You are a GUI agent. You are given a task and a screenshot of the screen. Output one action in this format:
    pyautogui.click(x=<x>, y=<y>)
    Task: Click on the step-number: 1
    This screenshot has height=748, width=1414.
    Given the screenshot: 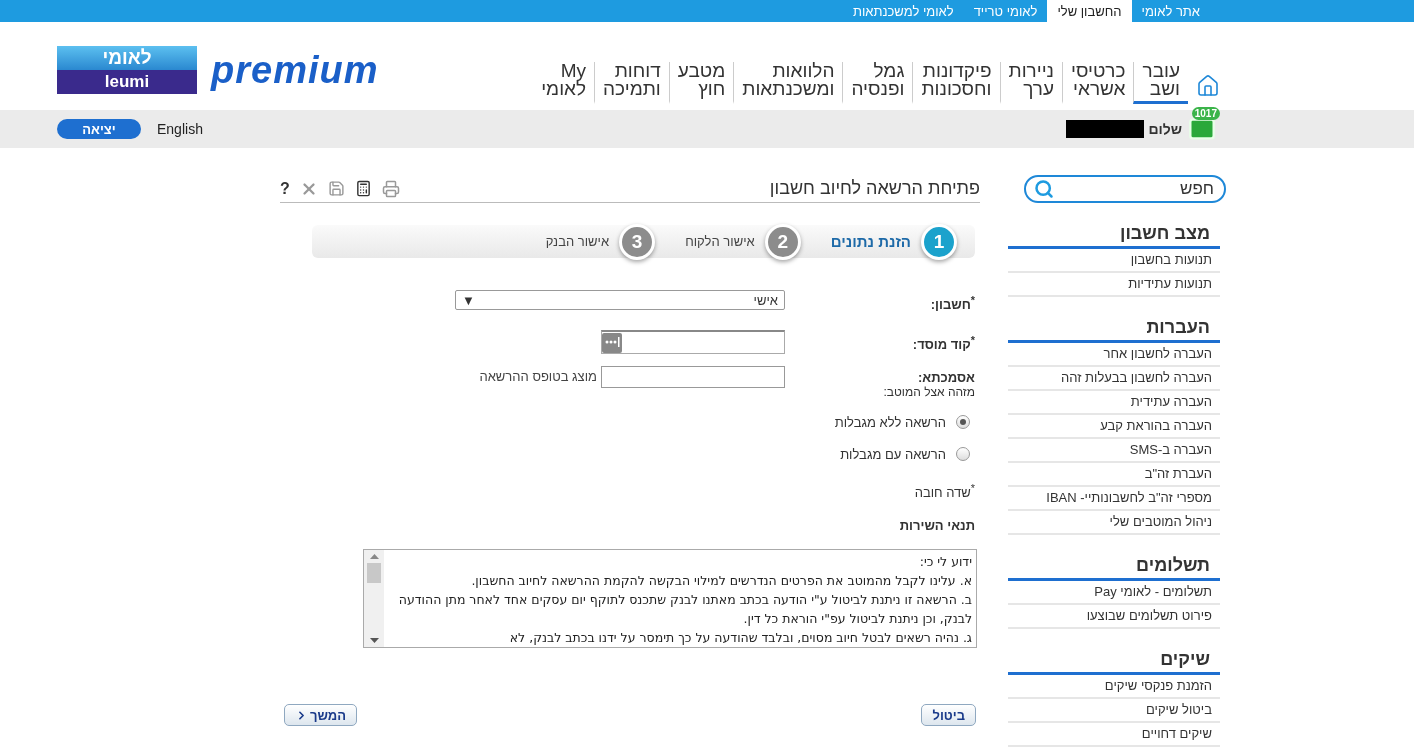 What is the action you would take?
    pyautogui.click(x=939, y=241)
    